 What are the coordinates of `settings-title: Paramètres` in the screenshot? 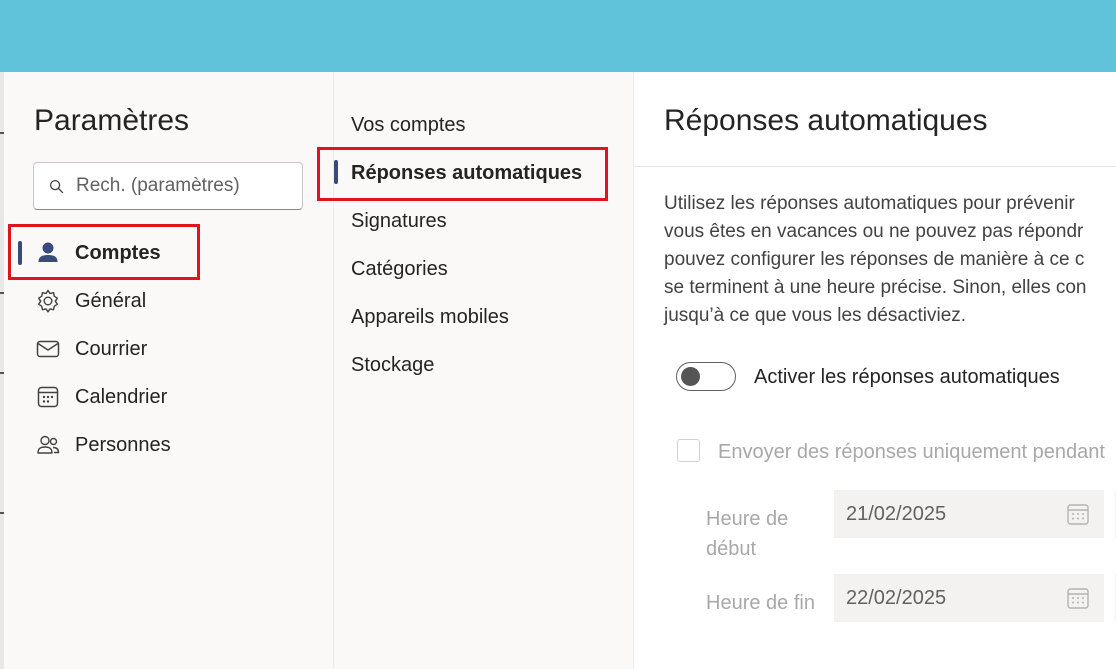 It's located at (112, 120).